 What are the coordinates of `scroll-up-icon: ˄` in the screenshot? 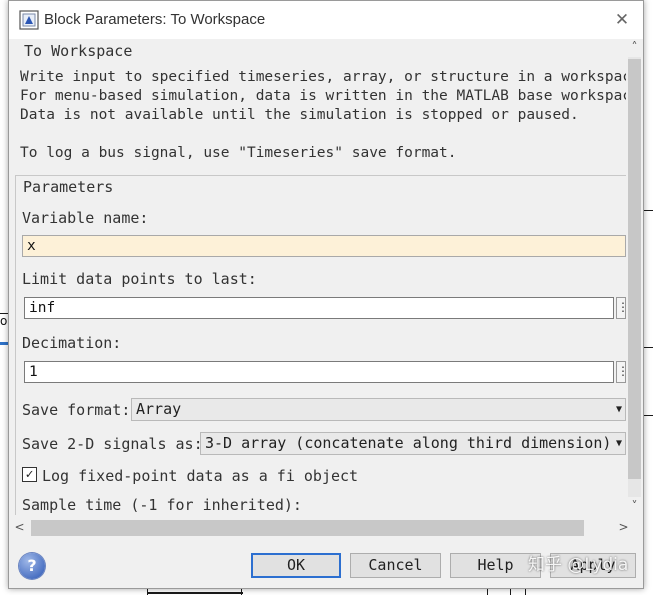 It's located at (634, 47).